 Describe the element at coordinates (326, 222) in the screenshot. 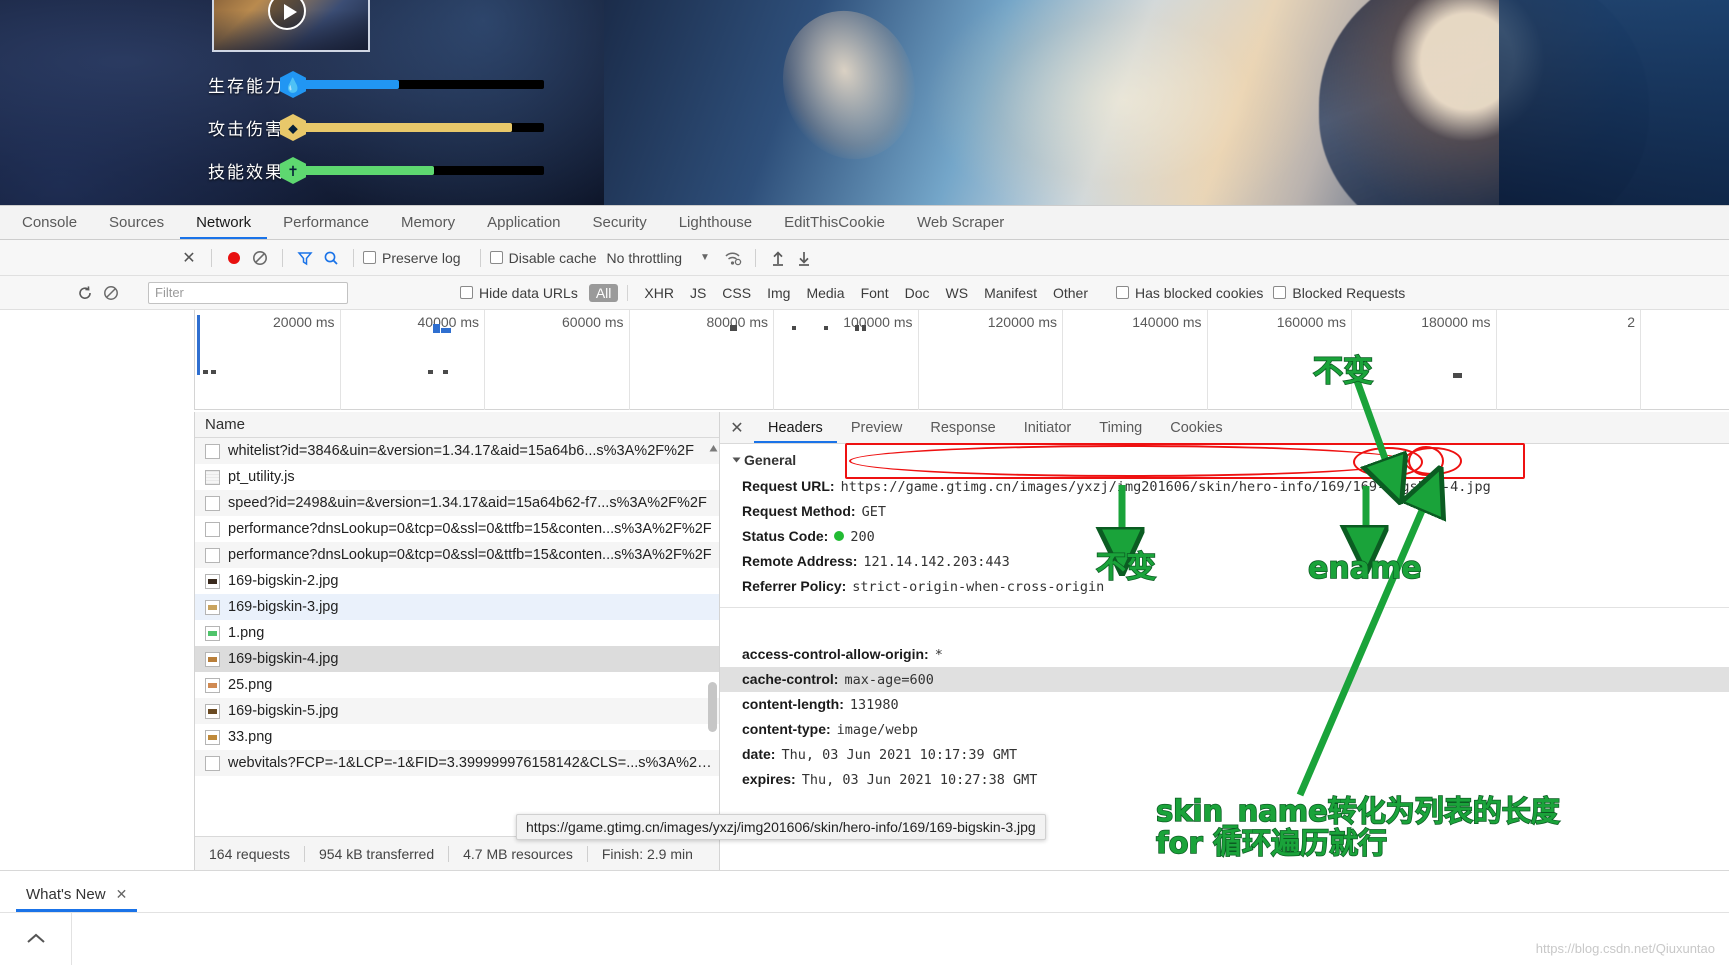

I see `devtools-tab-performance: Performance` at that location.